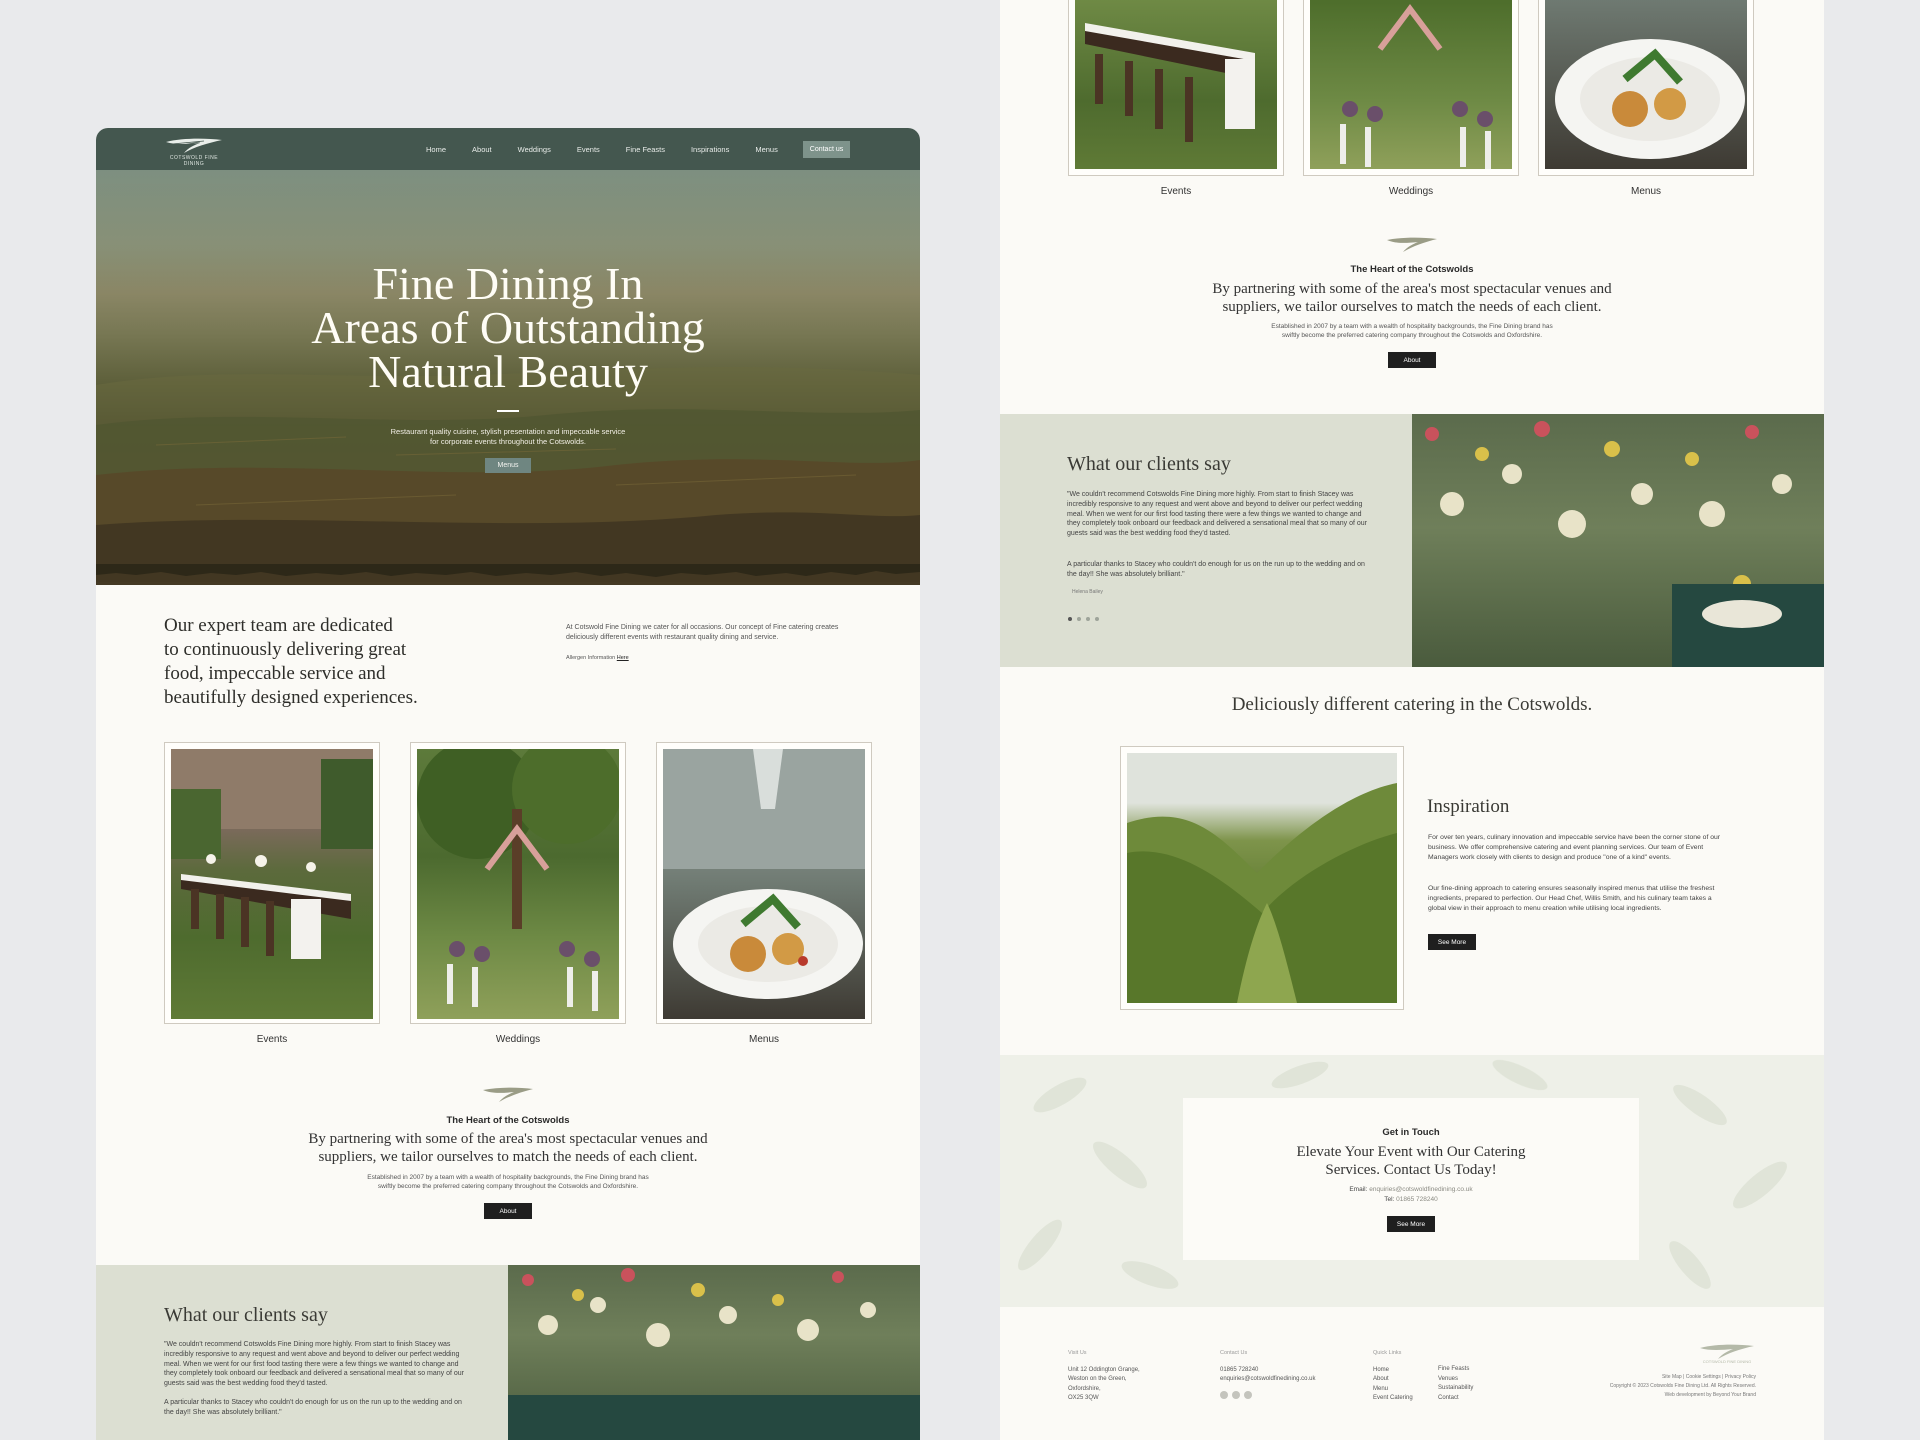 This screenshot has width=1920, height=1440. Describe the element at coordinates (1267, 1380) in the screenshot. I see `footer-email: enquiries@cotswoldfinedining.co.uk` at that location.